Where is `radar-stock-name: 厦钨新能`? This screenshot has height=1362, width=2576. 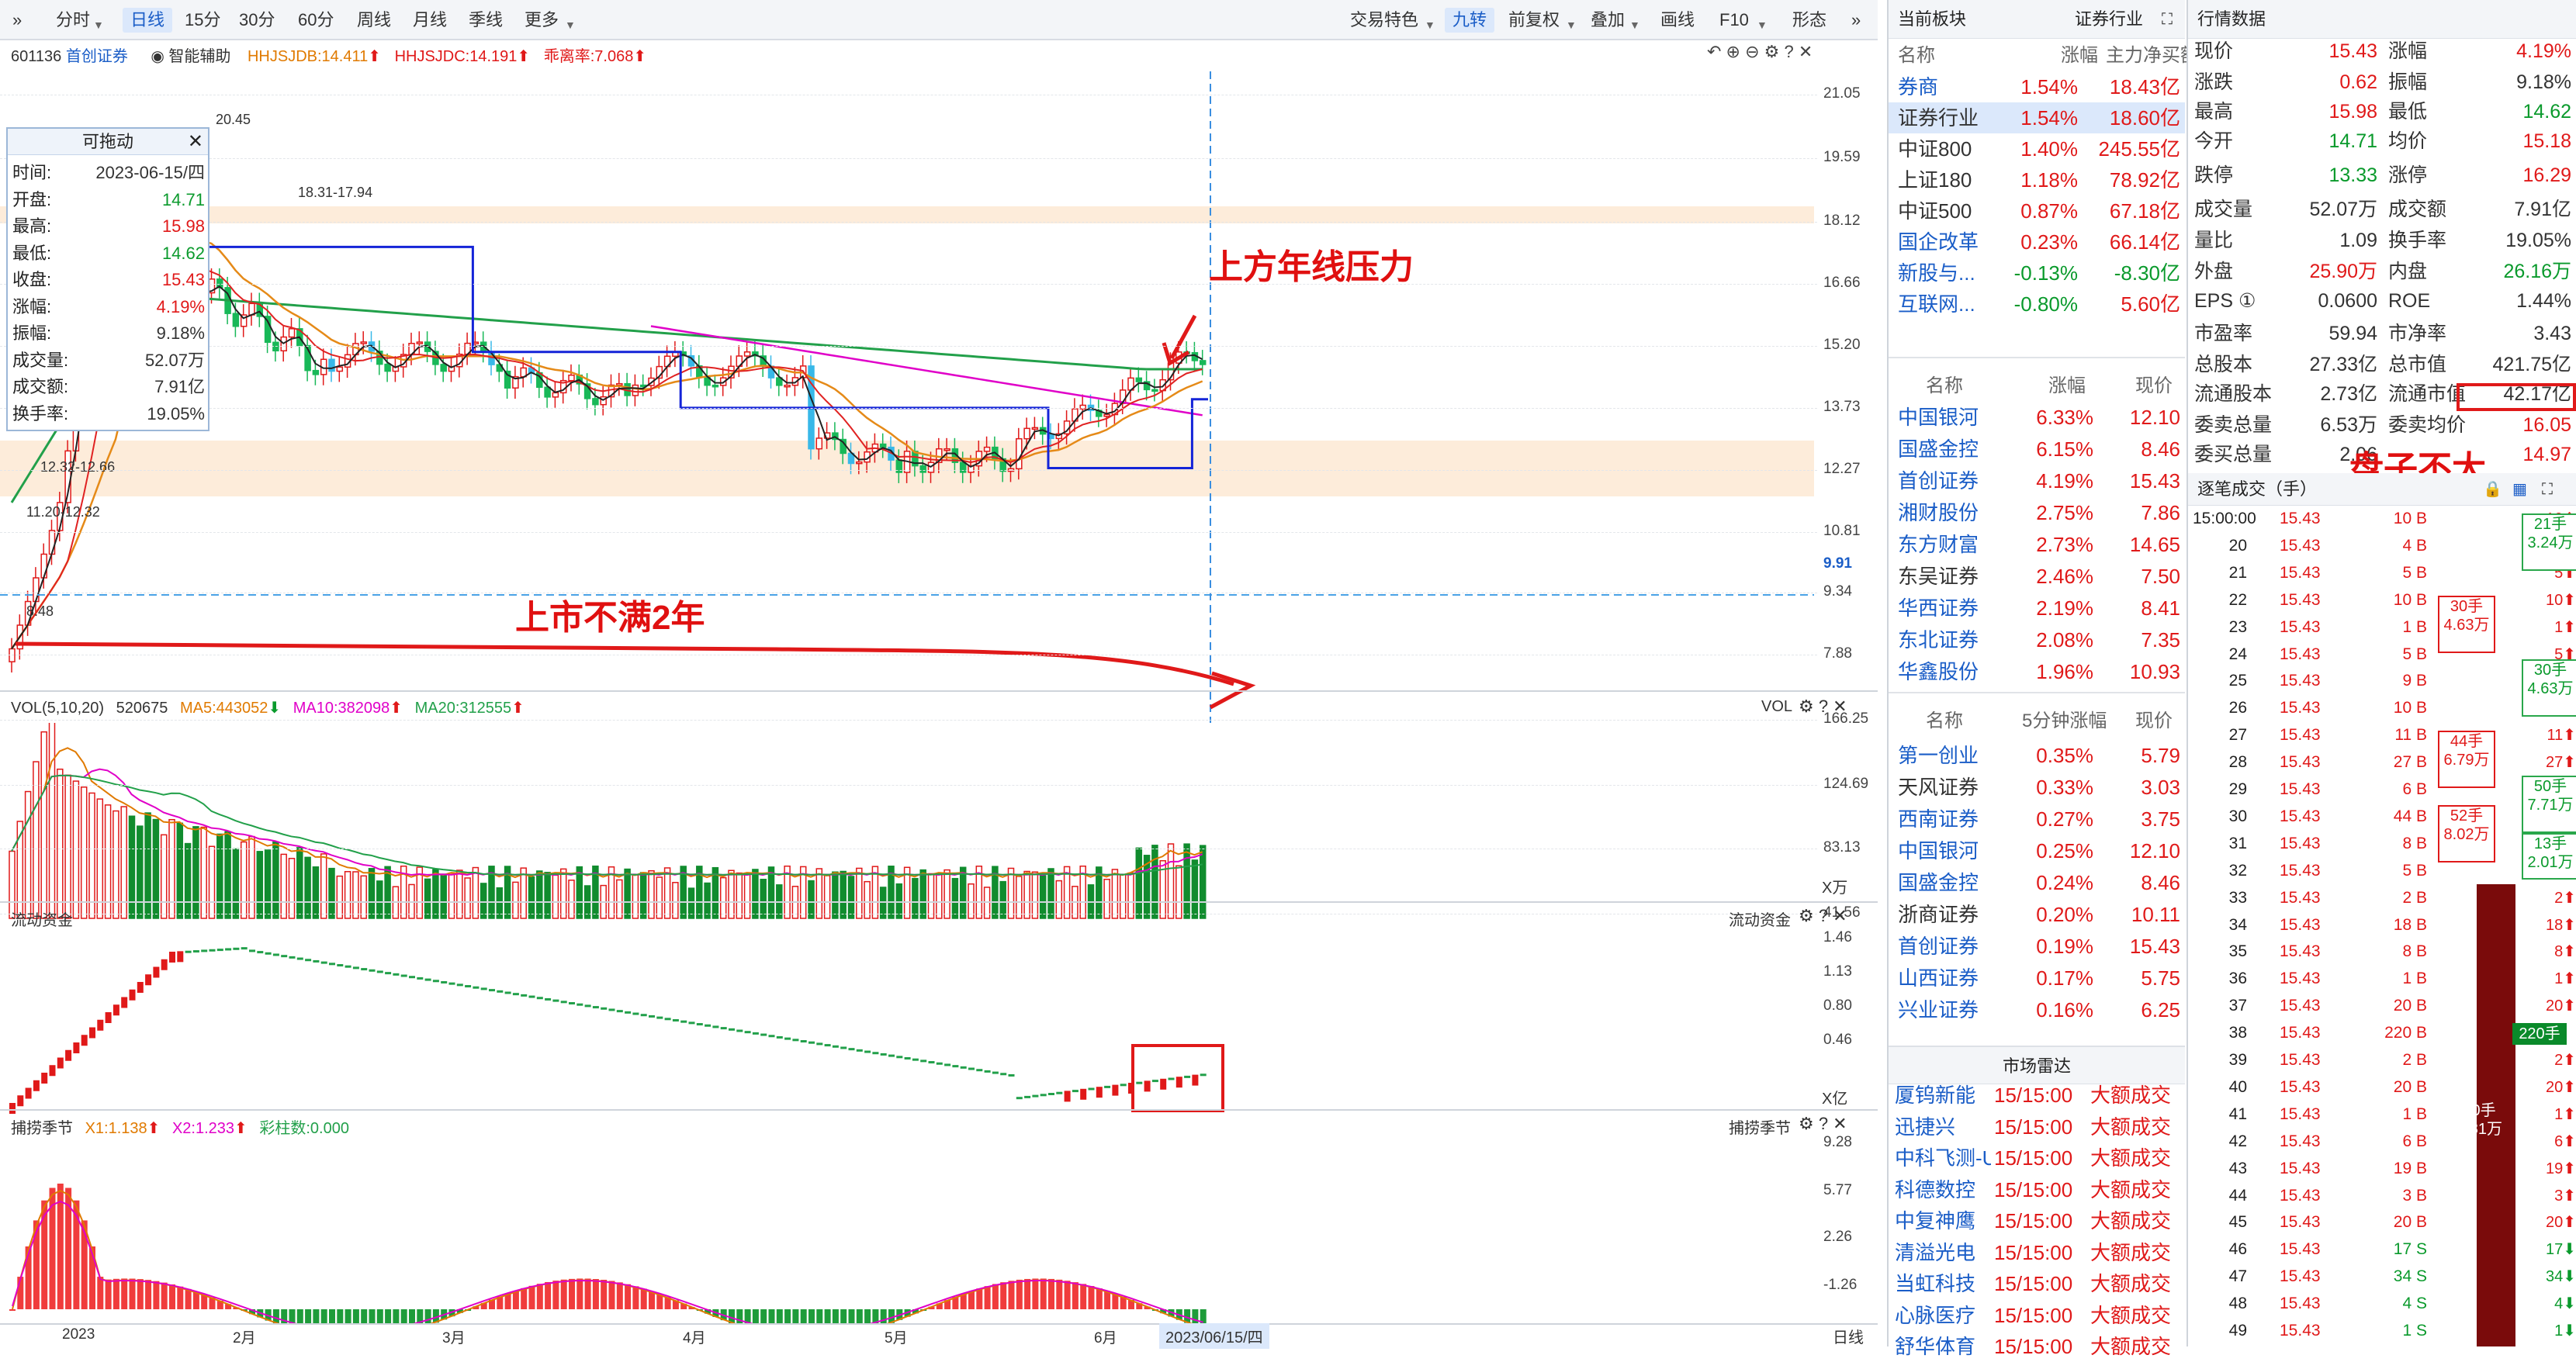
radar-stock-name: 厦钨新能 is located at coordinates (1943, 1095).